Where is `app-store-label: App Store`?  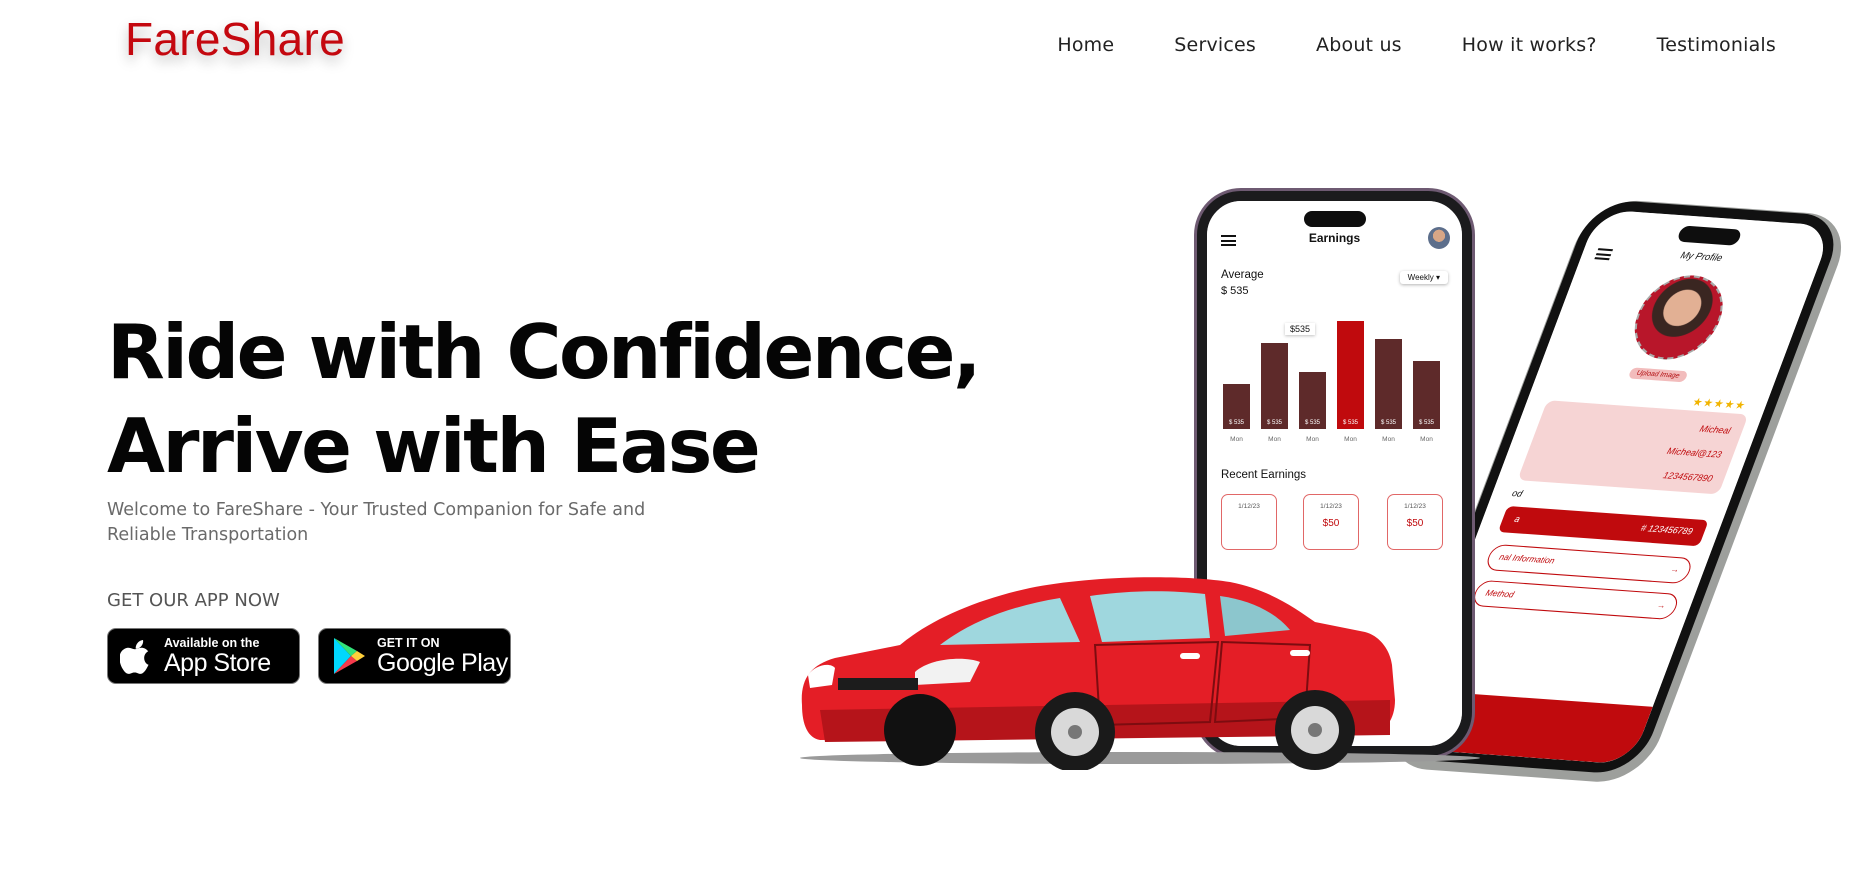 app-store-label: App Store is located at coordinates (217, 662).